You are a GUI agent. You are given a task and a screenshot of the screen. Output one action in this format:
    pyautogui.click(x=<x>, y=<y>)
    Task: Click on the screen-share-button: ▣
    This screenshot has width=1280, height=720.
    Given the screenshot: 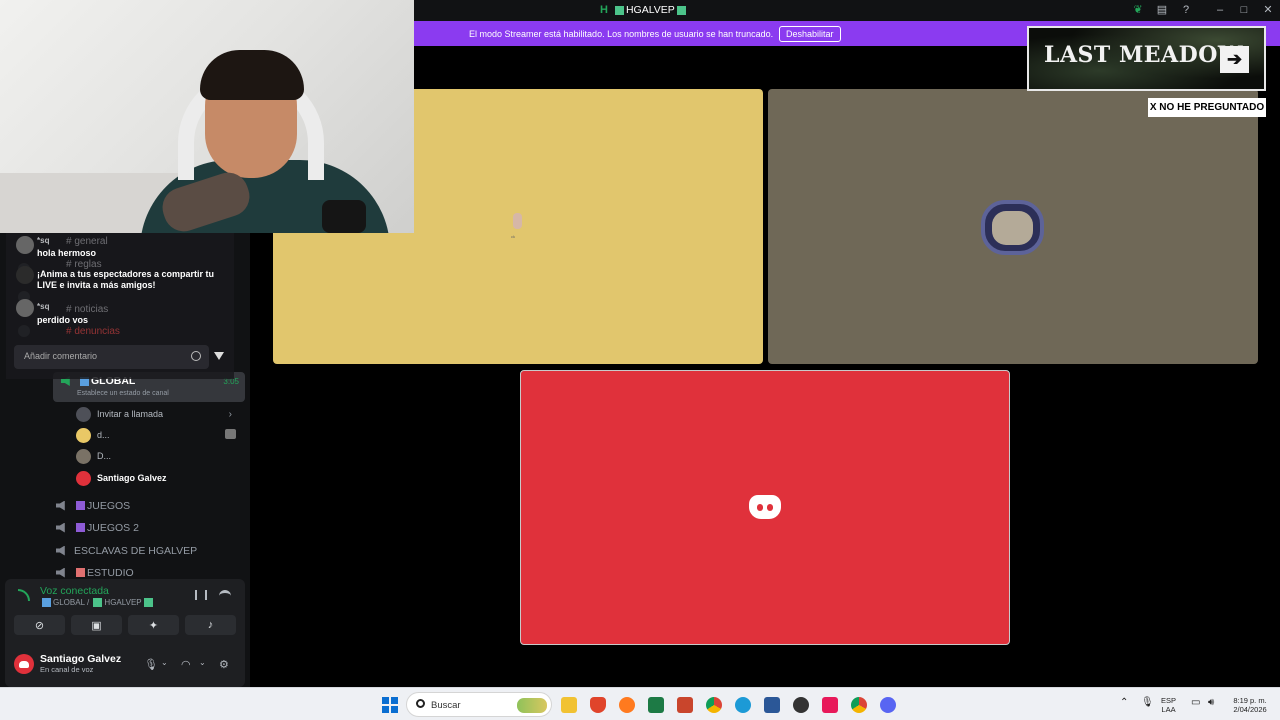 What is the action you would take?
    pyautogui.click(x=96, y=625)
    